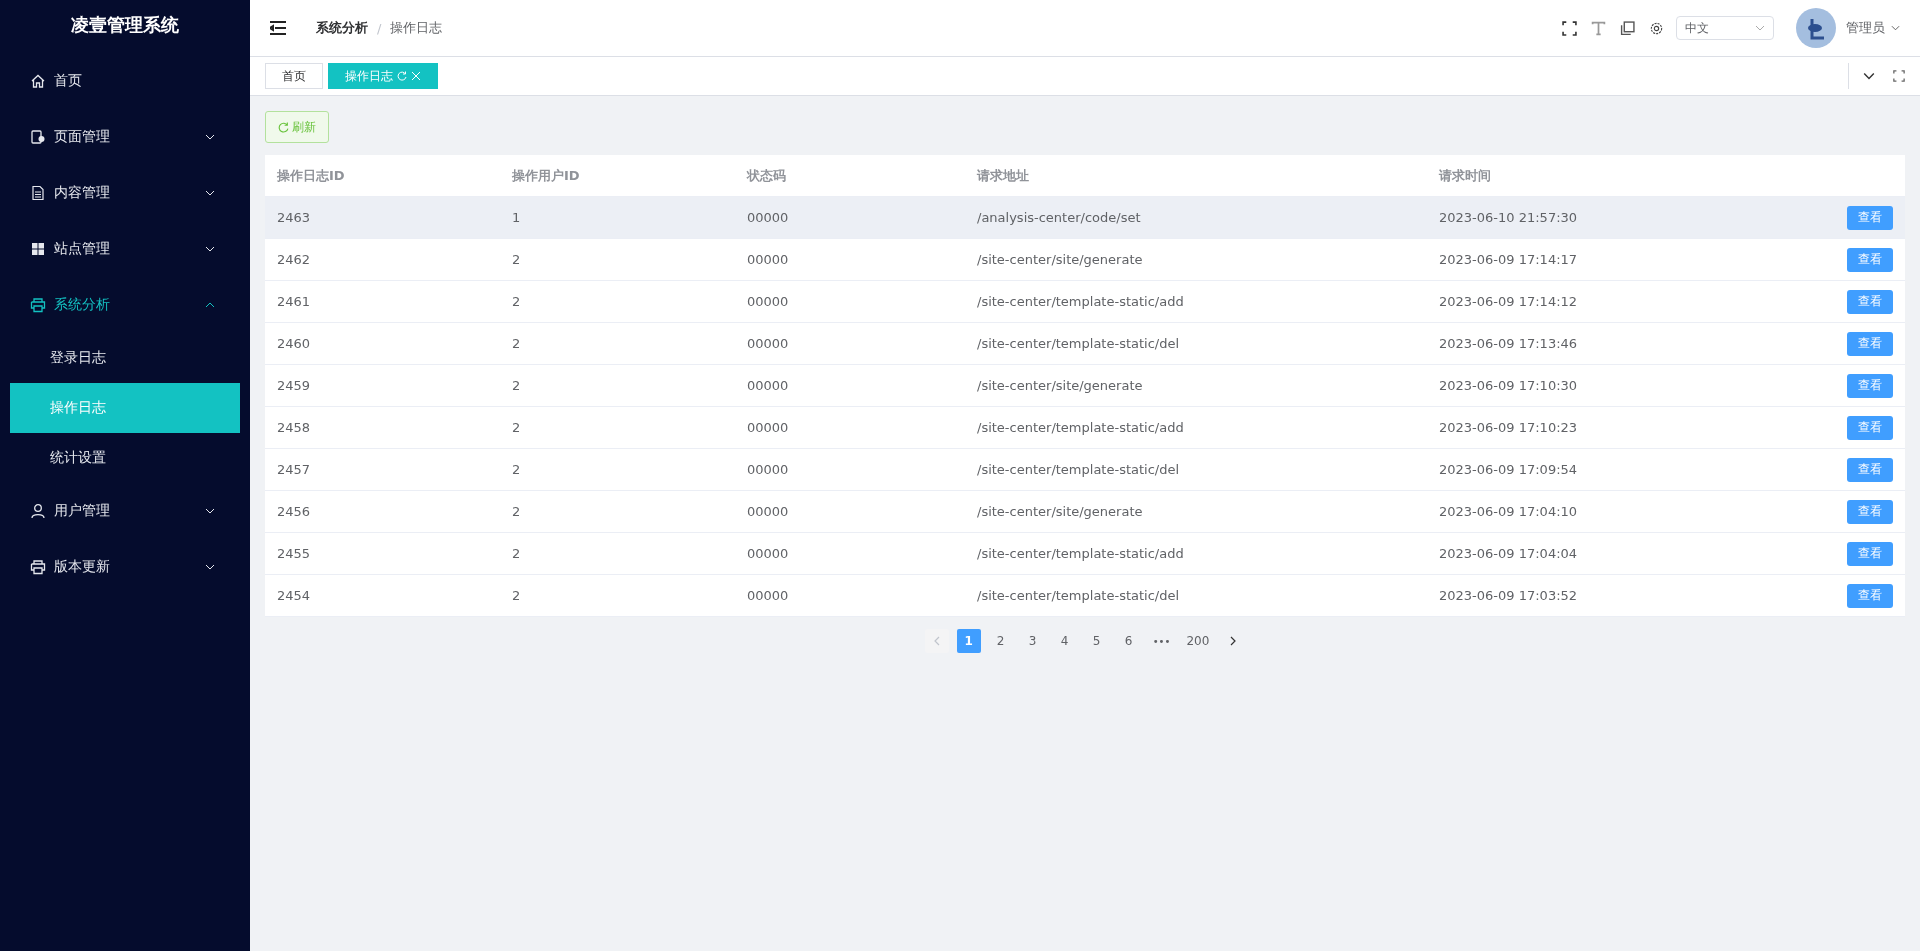 This screenshot has width=1920, height=951. What do you see at coordinates (294, 511) in the screenshot?
I see `table-cell-text: 2456` at bounding box center [294, 511].